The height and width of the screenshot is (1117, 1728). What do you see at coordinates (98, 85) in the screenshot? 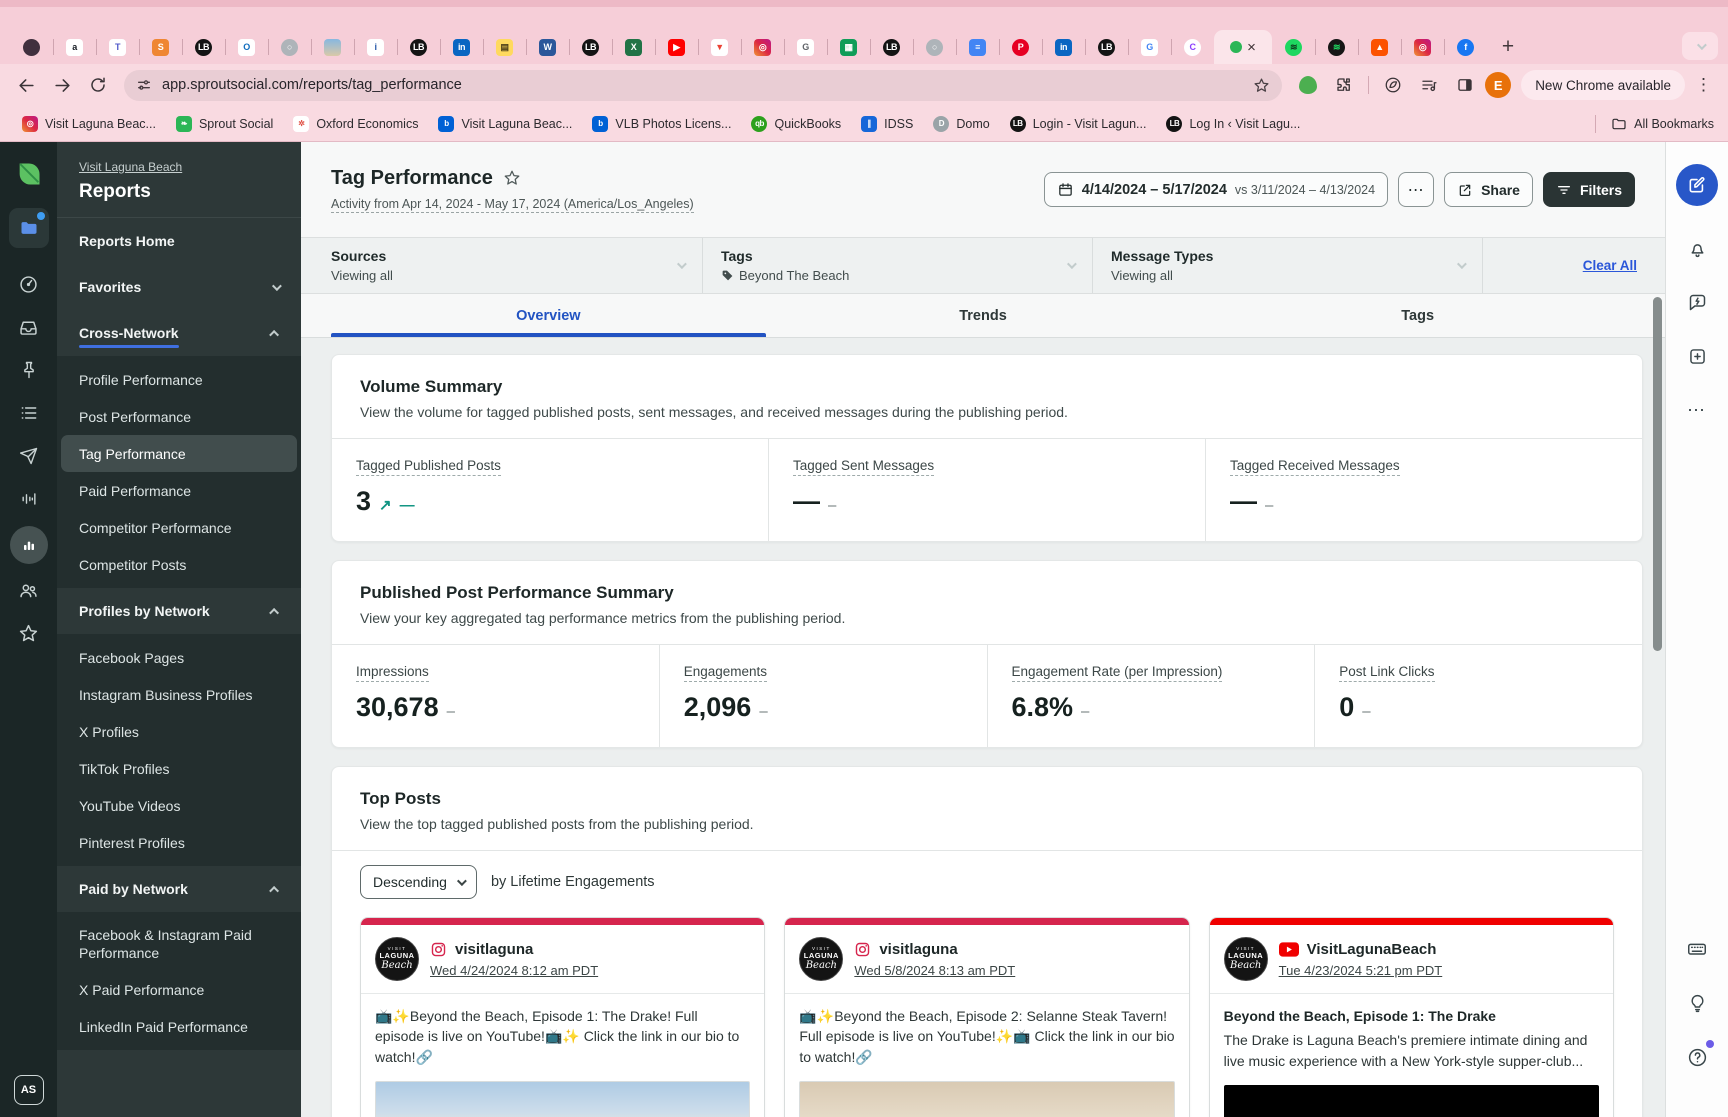
I see `reload-button` at bounding box center [98, 85].